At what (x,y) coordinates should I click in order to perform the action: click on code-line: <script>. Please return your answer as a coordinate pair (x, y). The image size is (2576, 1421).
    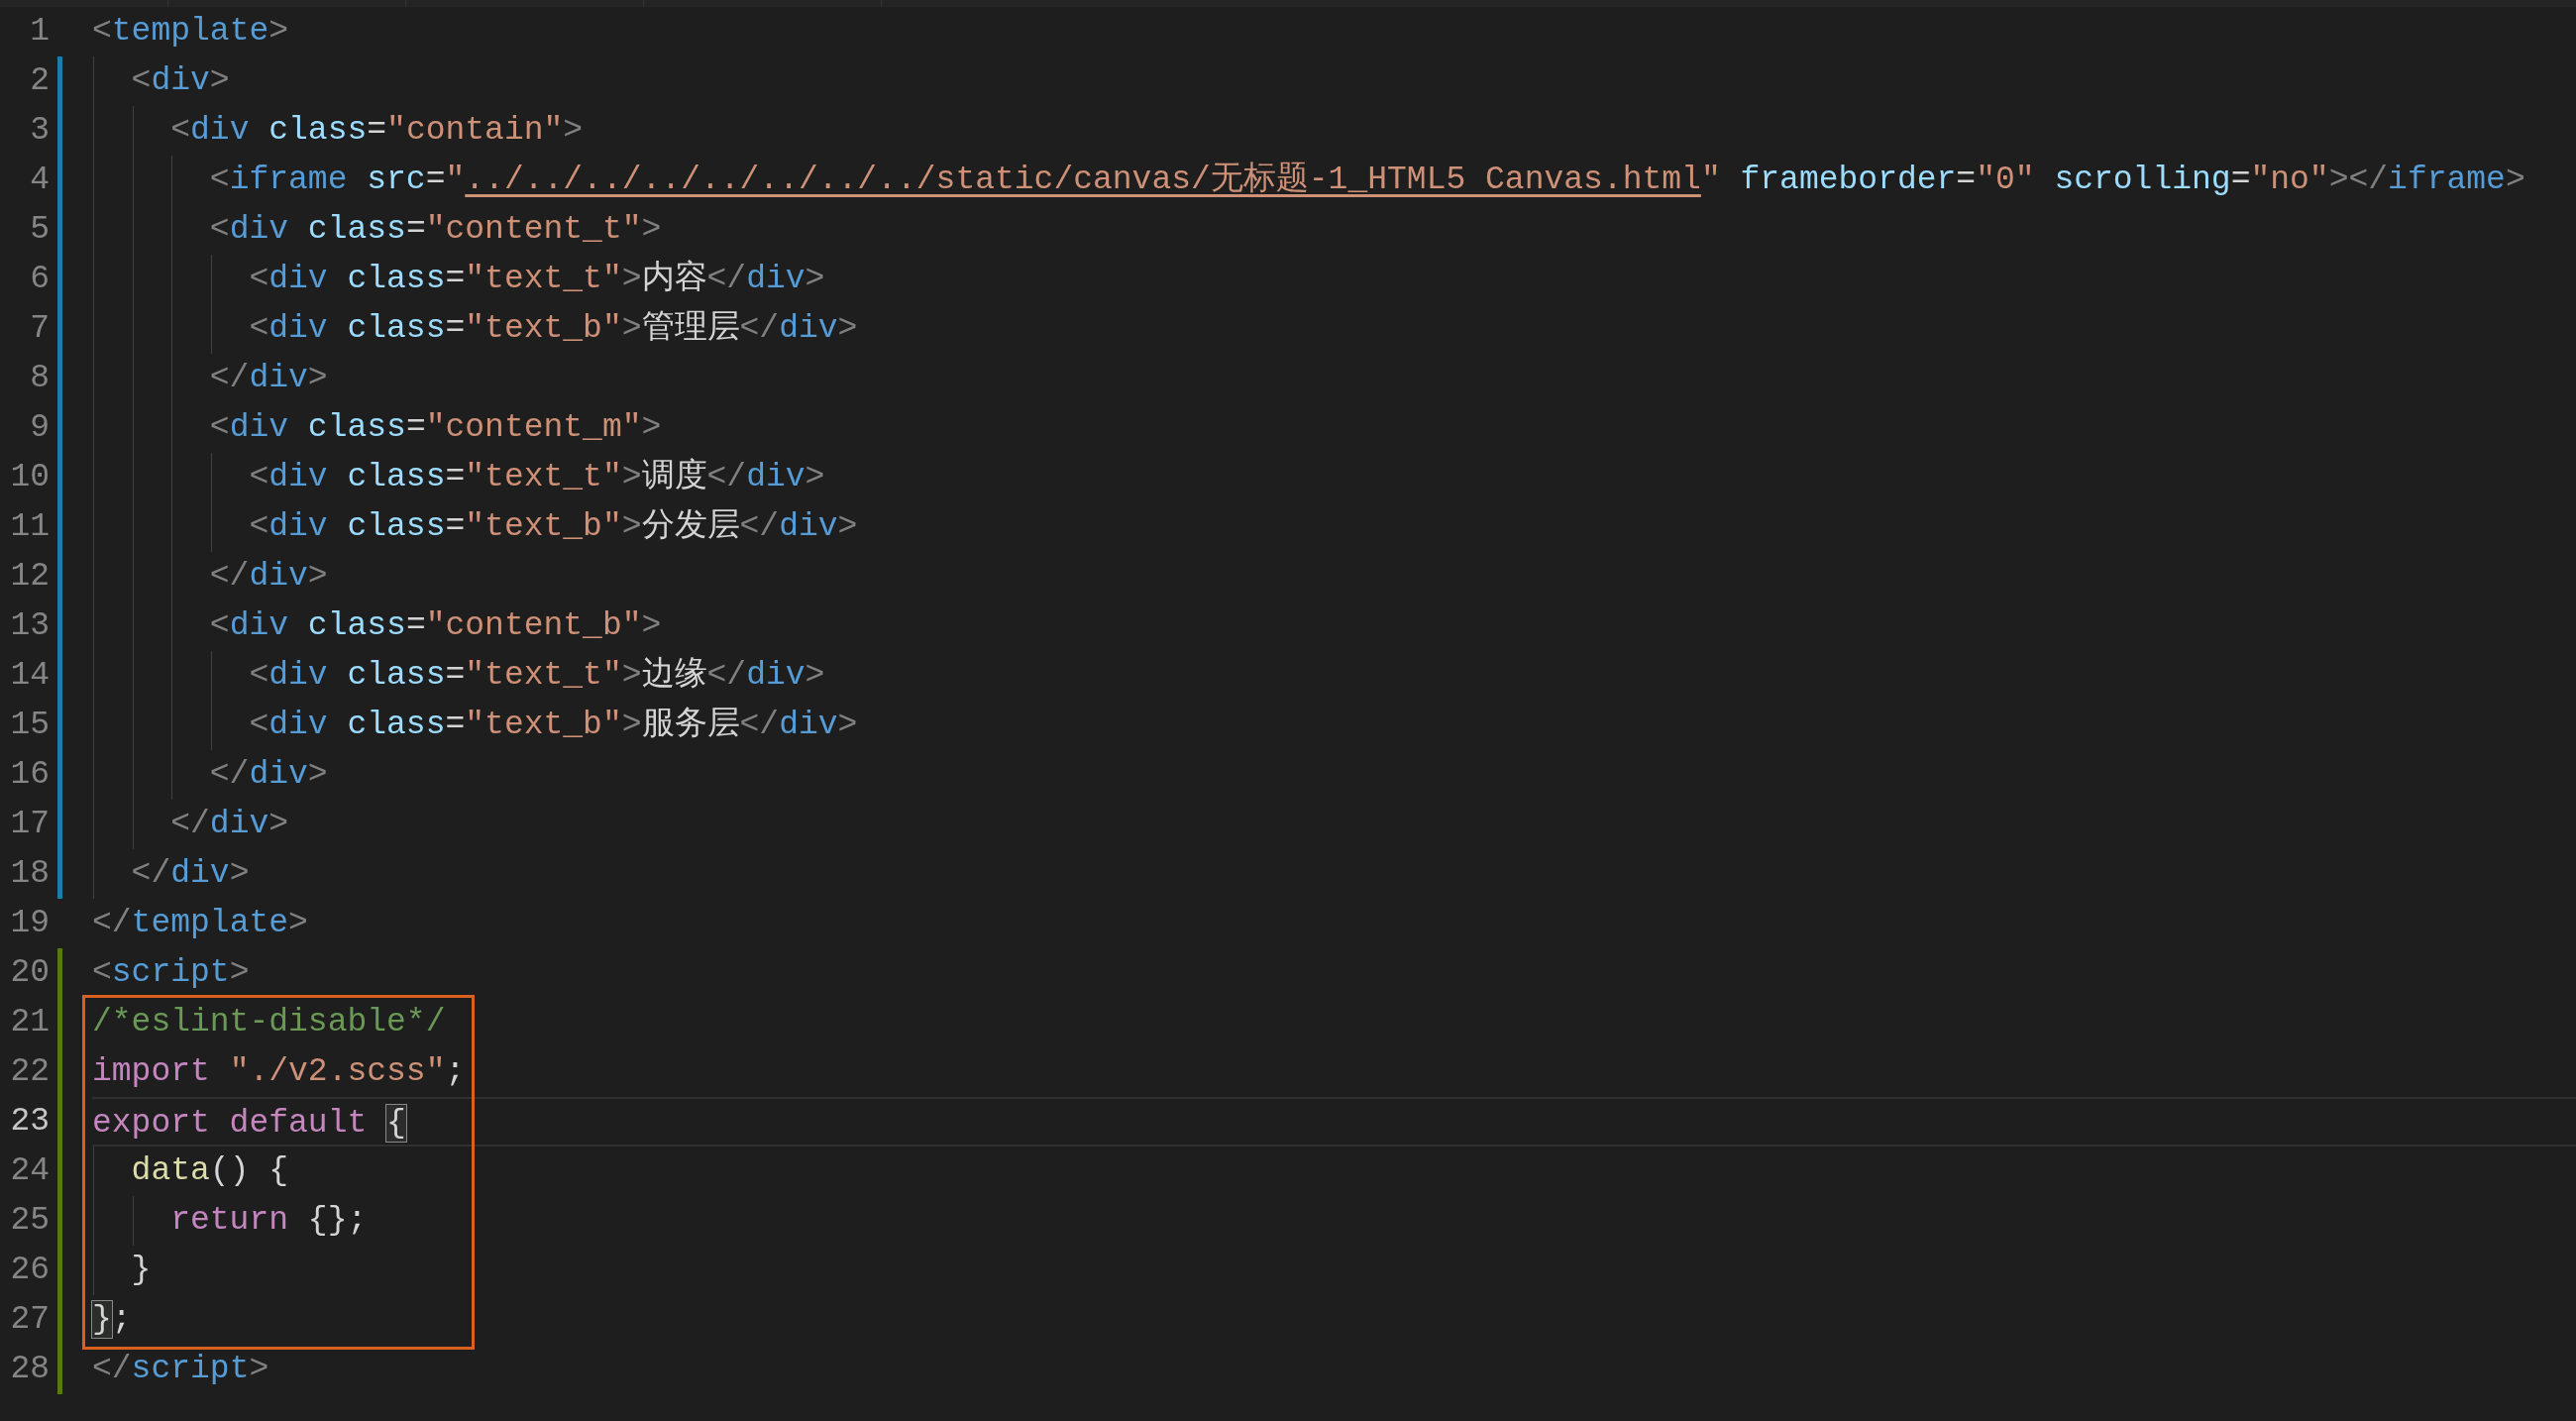
    Looking at the image, I should click on (171, 972).